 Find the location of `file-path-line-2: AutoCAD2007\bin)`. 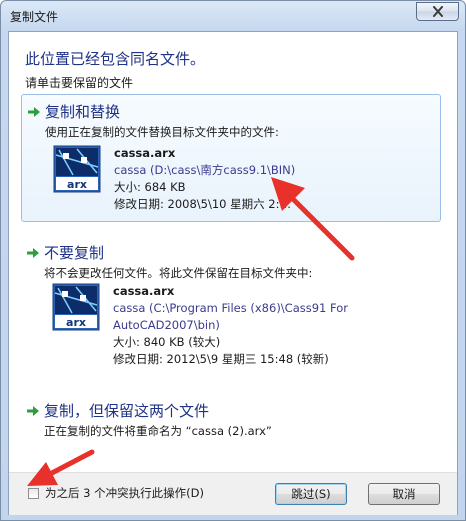

file-path-line-2: AutoCAD2007\bin) is located at coordinates (166, 325).